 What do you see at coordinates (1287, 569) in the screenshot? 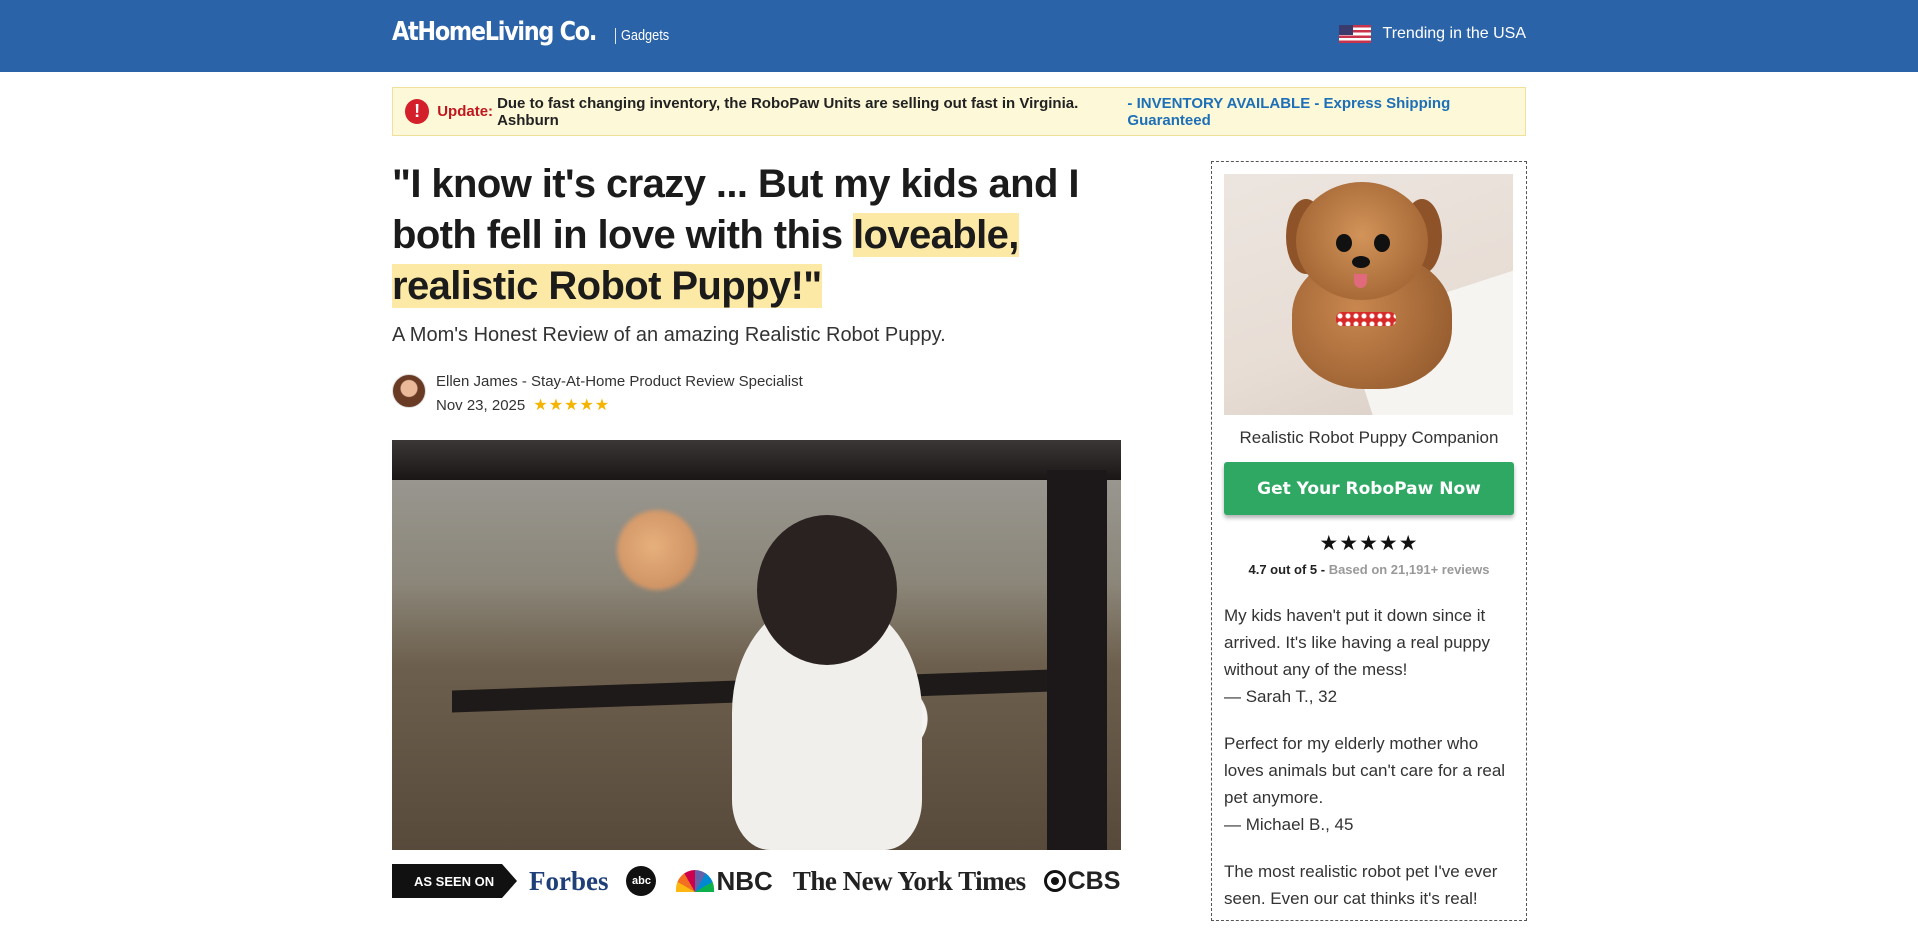
I see `rating-score: 4.7 out of 5 -` at bounding box center [1287, 569].